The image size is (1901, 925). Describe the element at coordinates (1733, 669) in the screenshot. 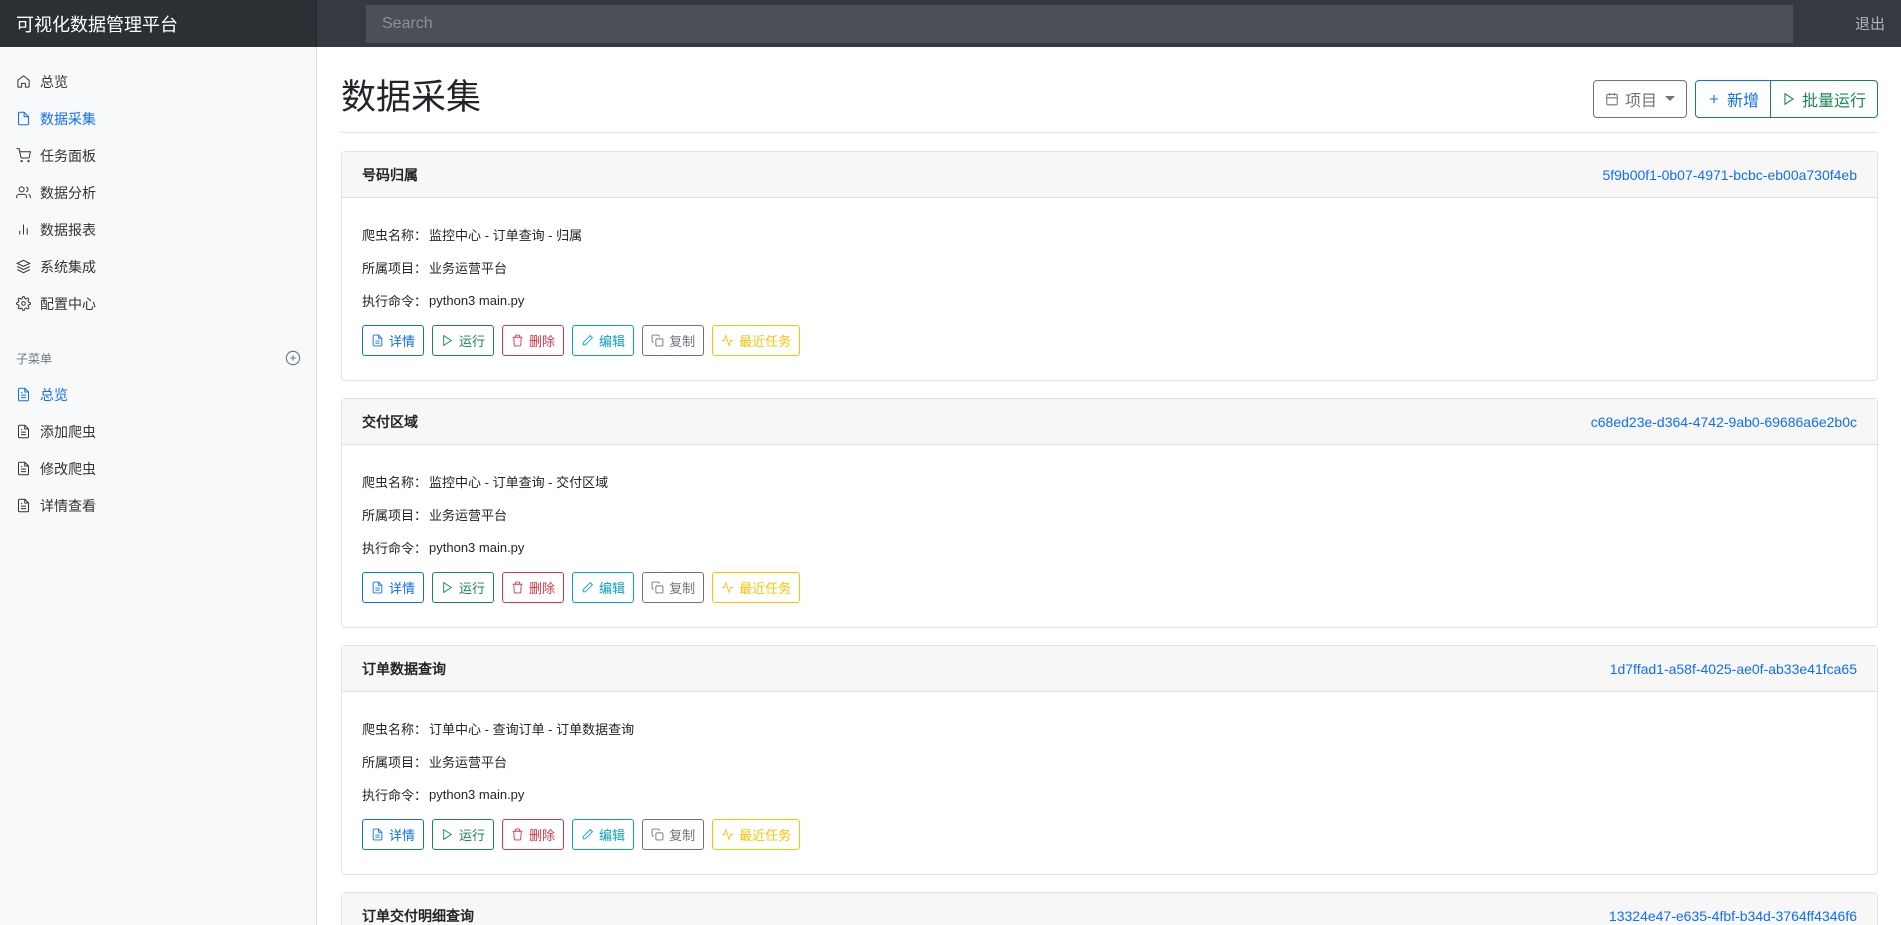

I see `card-id-link: 1d7ffad1-a58f-4025-ae0f-ab33e41fca65` at that location.